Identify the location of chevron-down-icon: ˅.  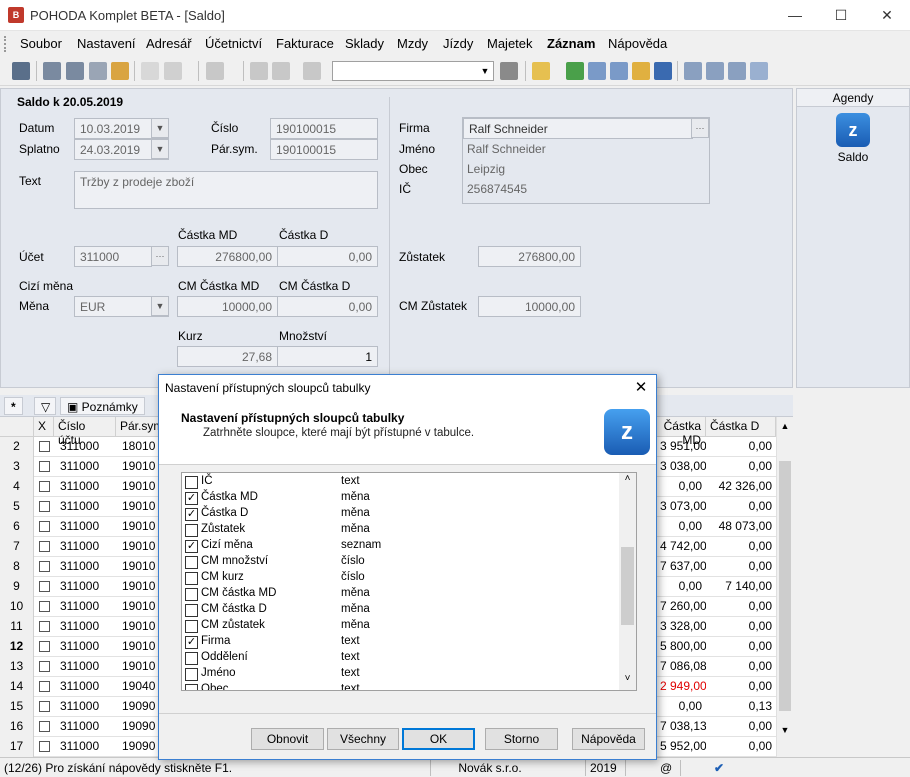
(627, 681).